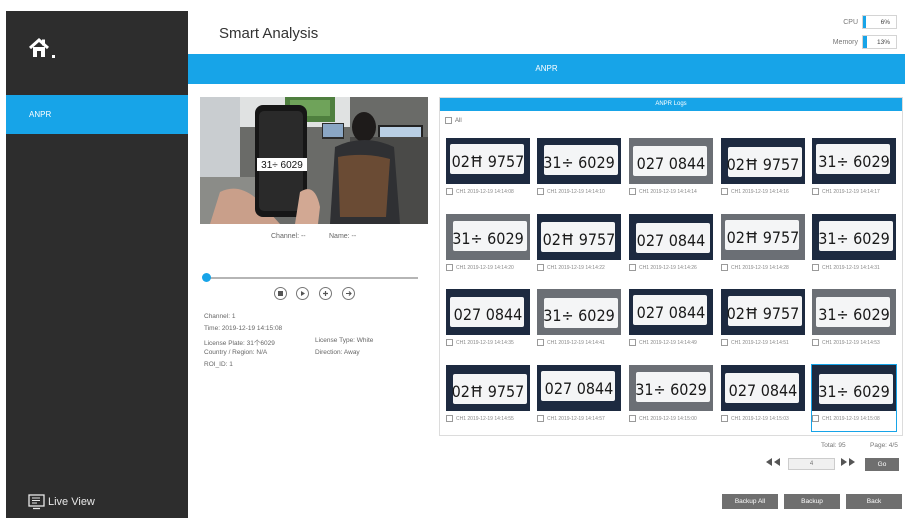 This screenshot has height=518, width=905. I want to click on first-page-button, so click(774, 462).